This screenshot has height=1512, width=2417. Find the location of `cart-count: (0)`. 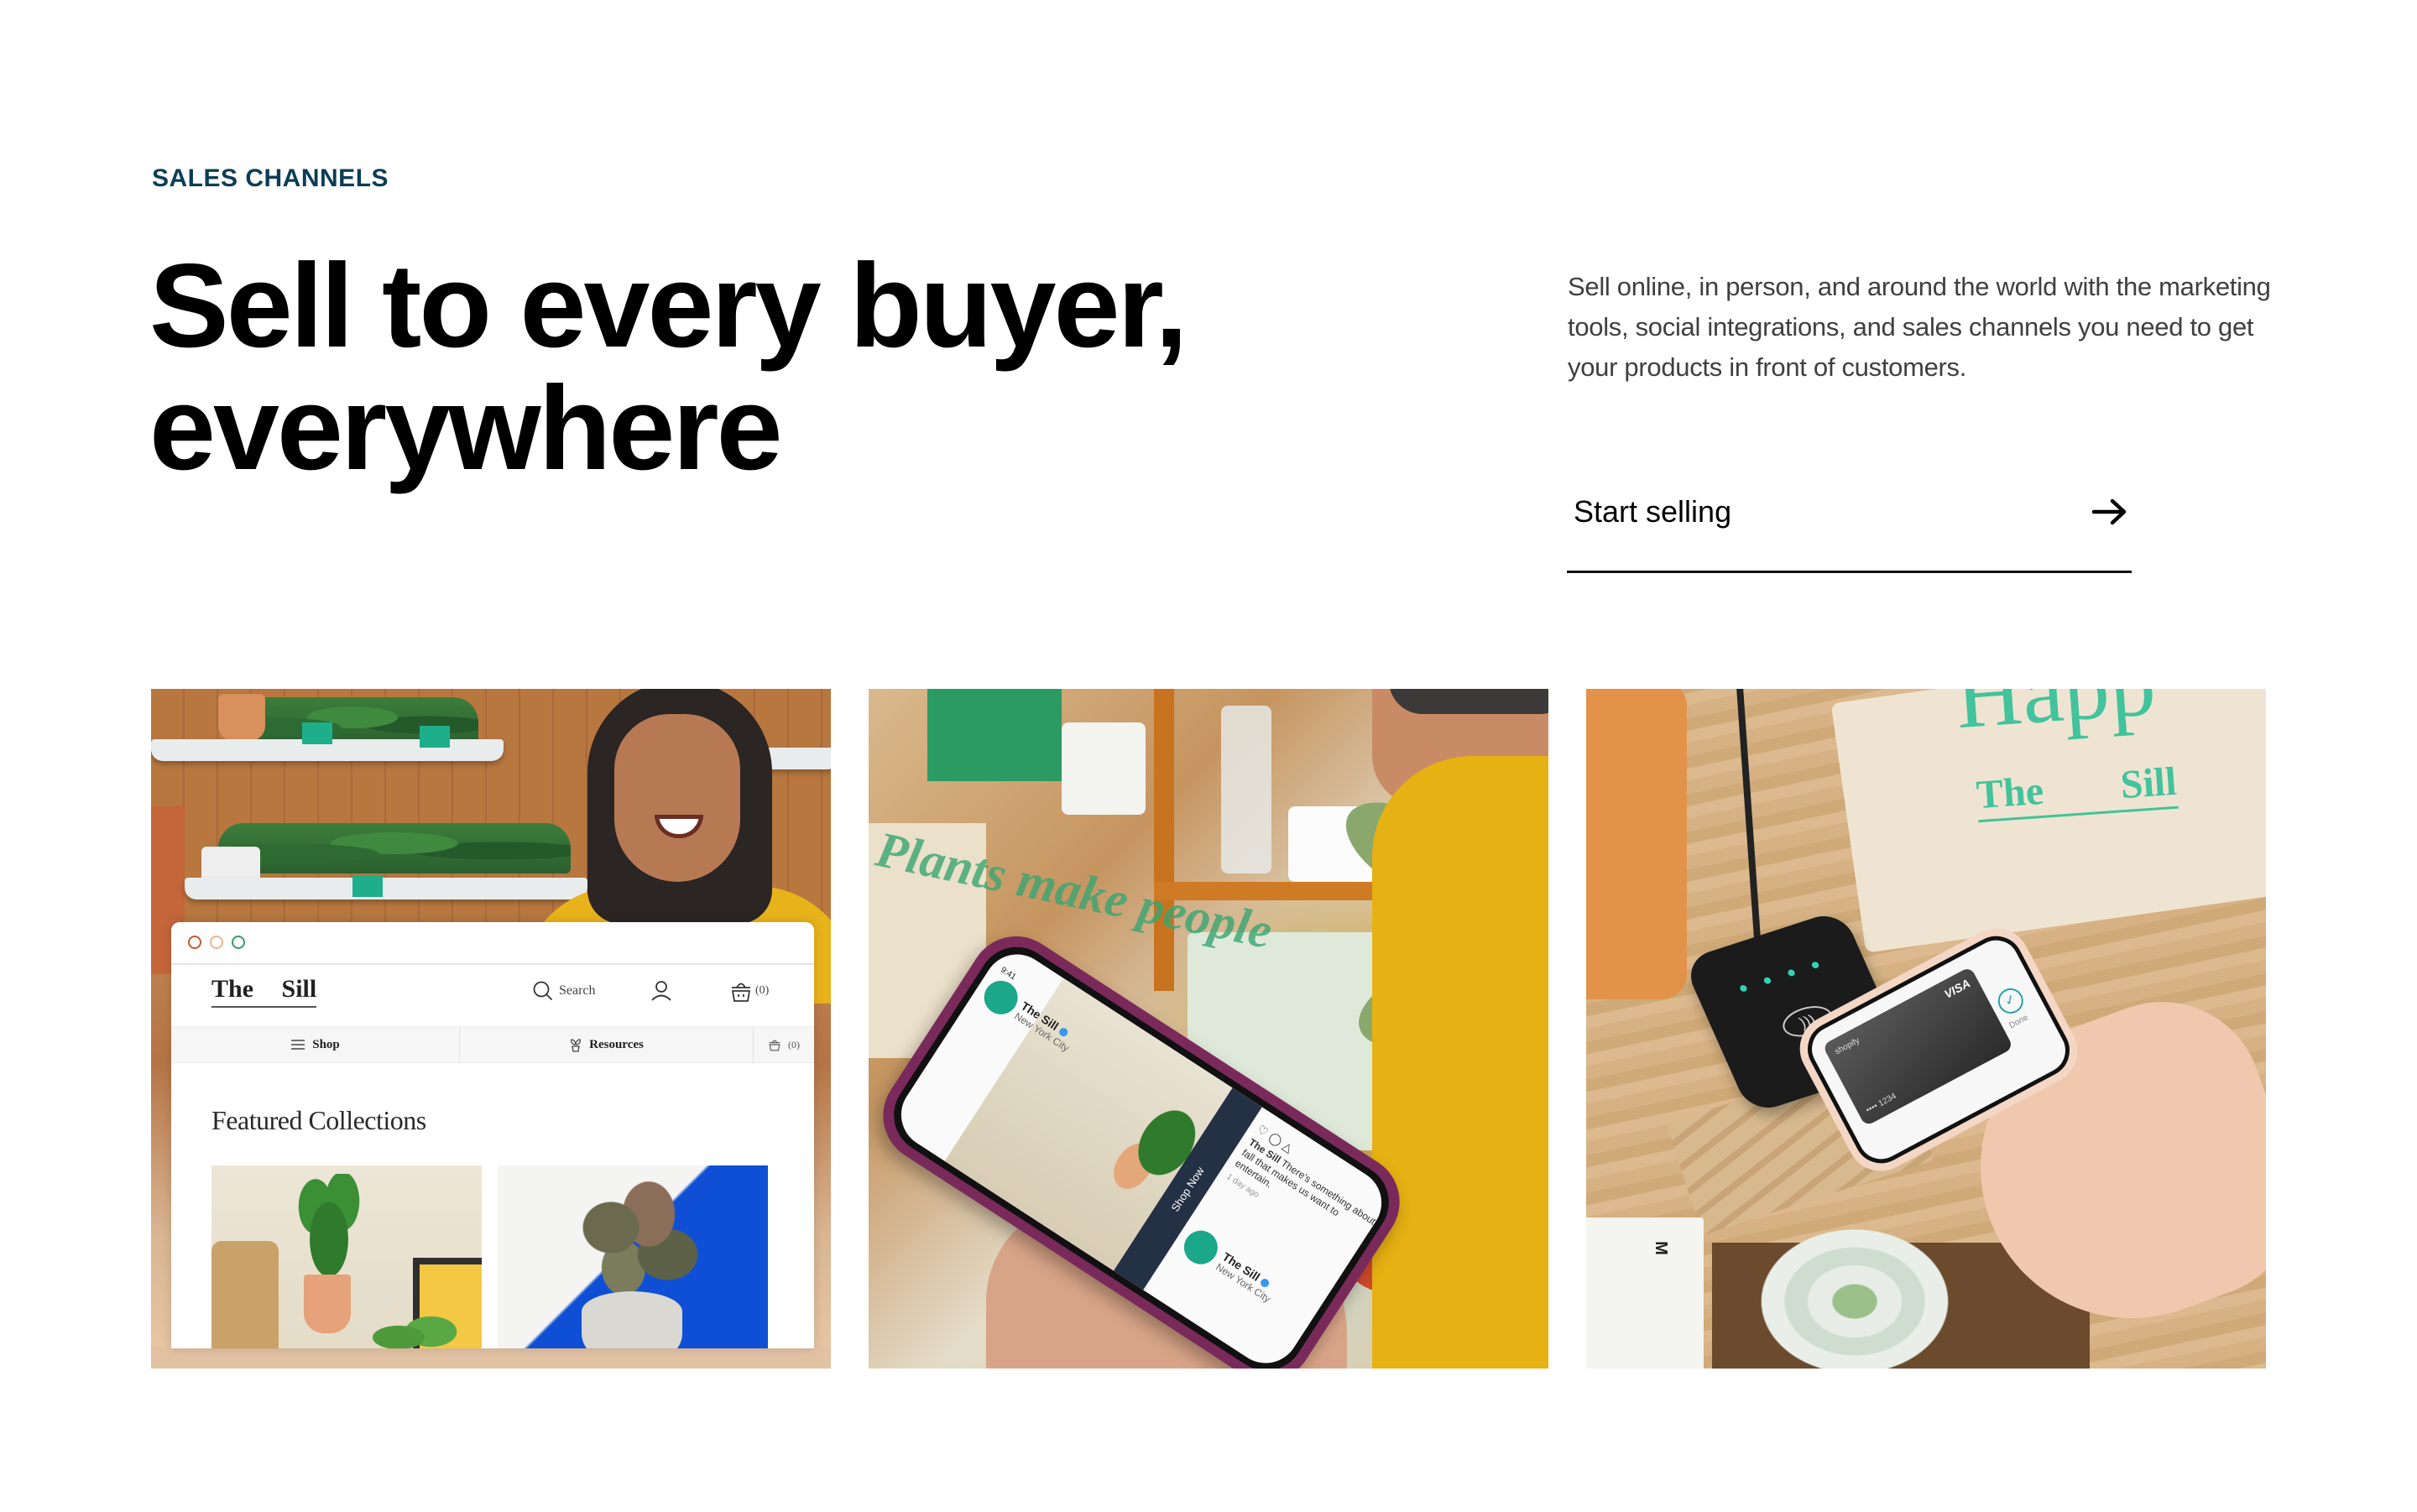

cart-count: (0) is located at coordinates (762, 991).